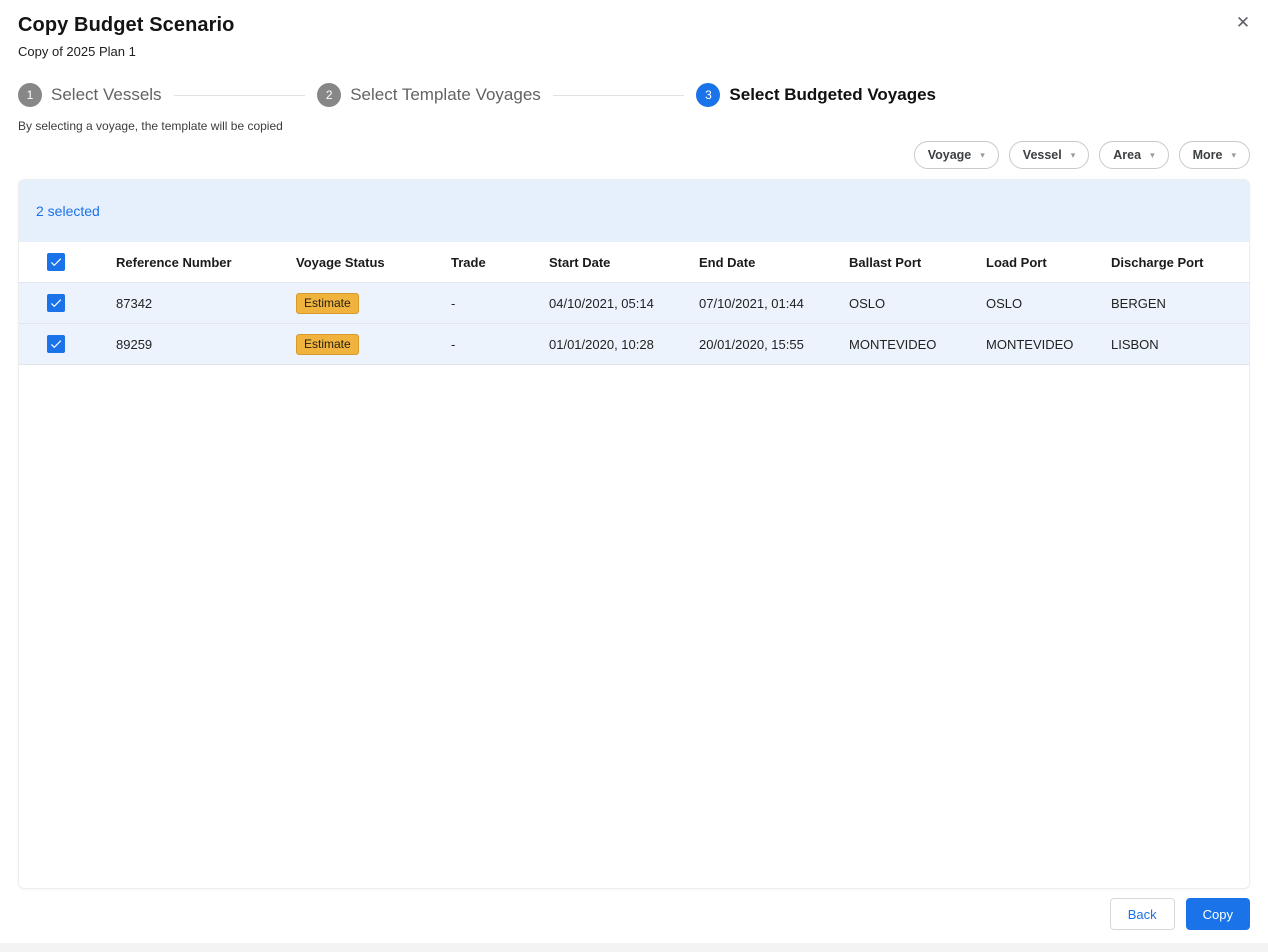 Image resolution: width=1268 pixels, height=952 pixels. Describe the element at coordinates (949, 155) in the screenshot. I see `voyage-filter-label: Voyage` at that location.